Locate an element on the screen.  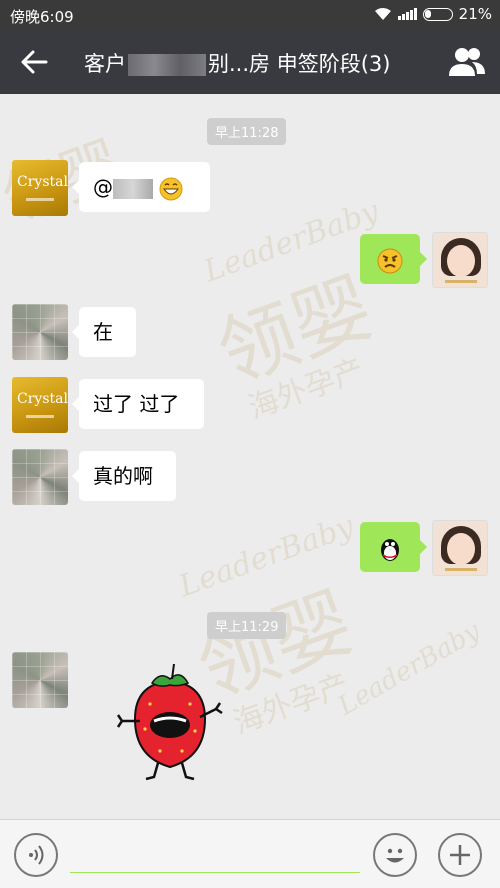
watermark-brand-cn: 领婴 is located at coordinates (295, 331).